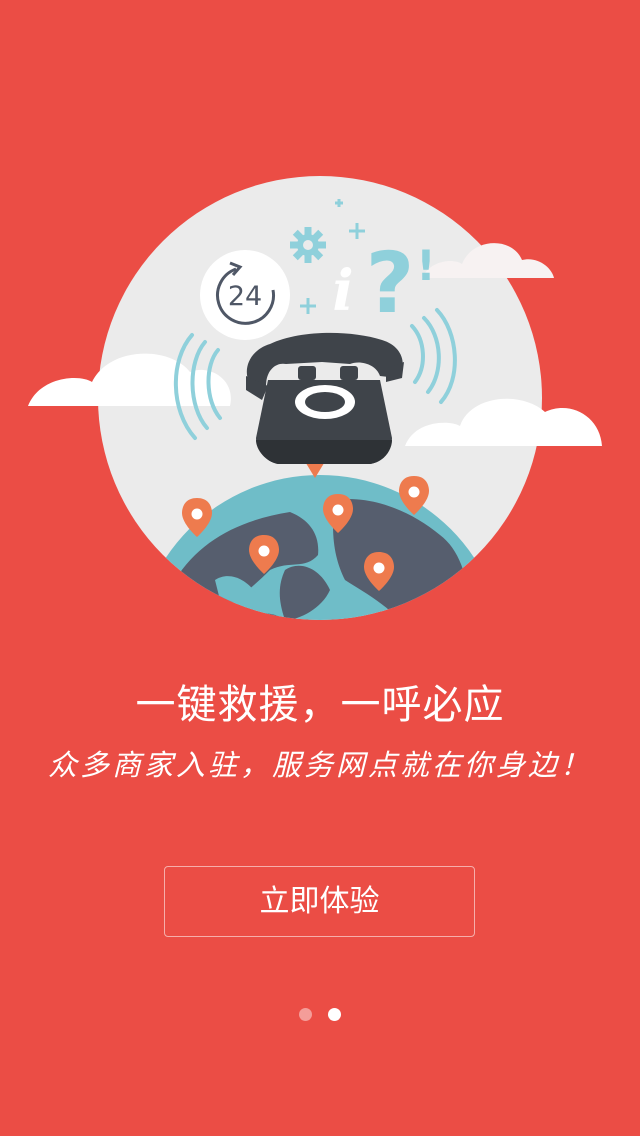 Image resolution: width=640 pixels, height=1136 pixels. What do you see at coordinates (308, 245) in the screenshot?
I see `gear-icon` at bounding box center [308, 245].